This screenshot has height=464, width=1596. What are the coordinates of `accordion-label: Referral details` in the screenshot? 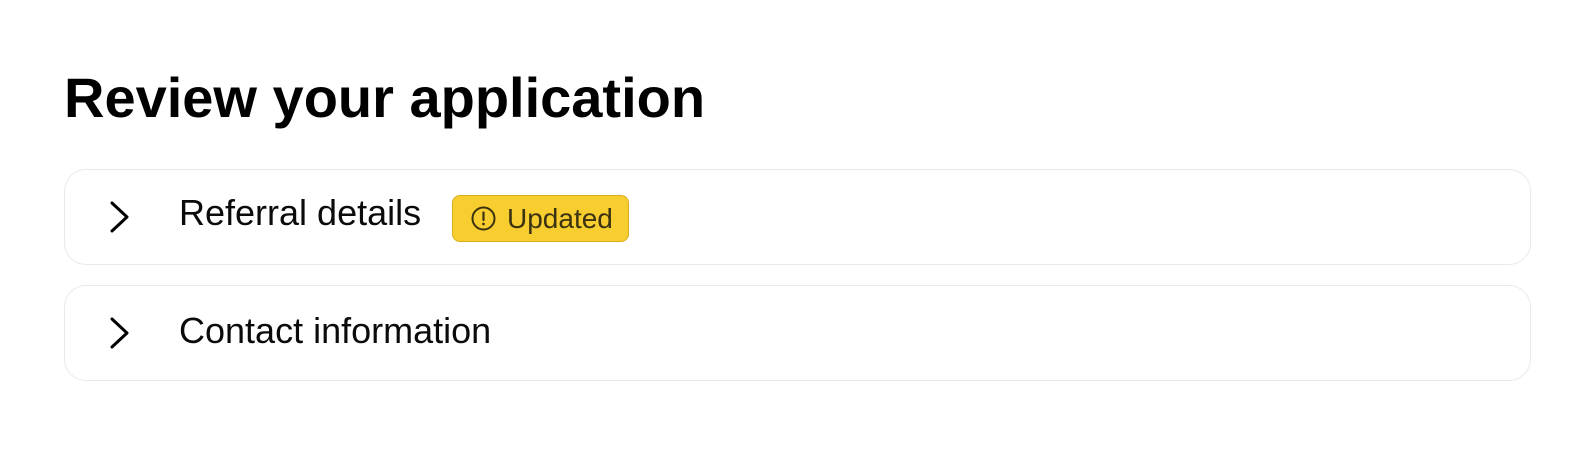 It's located at (300, 212).